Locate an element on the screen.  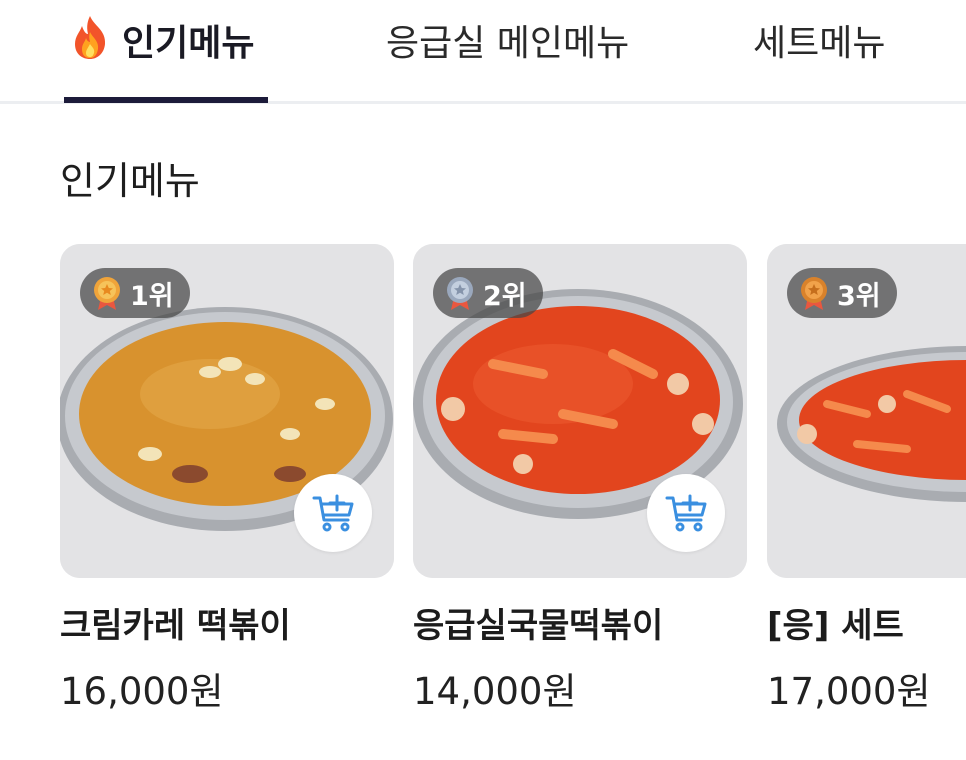
tab-set-menu: 세트메뉴 is located at coordinates (819, 52).